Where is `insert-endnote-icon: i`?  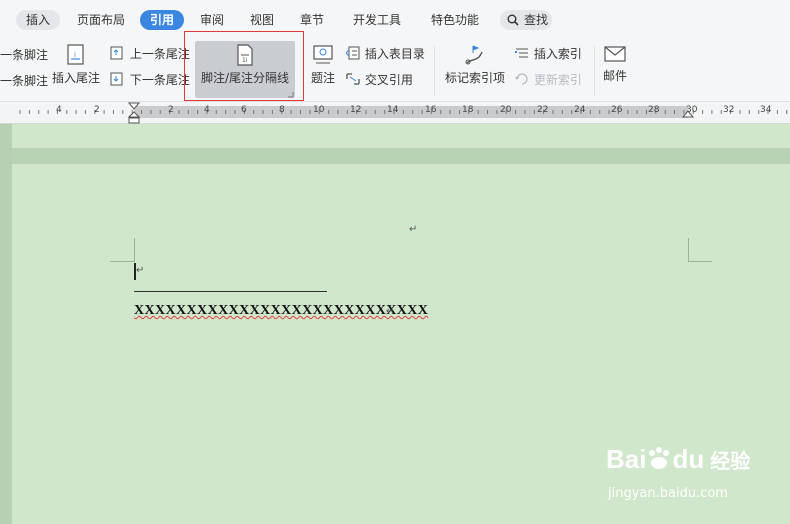
insert-endnote-icon: i is located at coordinates (75, 54).